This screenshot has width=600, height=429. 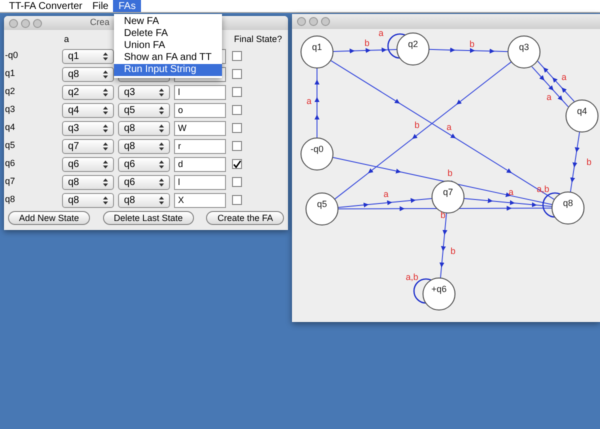 I want to click on state-label: q8, so click(x=568, y=203).